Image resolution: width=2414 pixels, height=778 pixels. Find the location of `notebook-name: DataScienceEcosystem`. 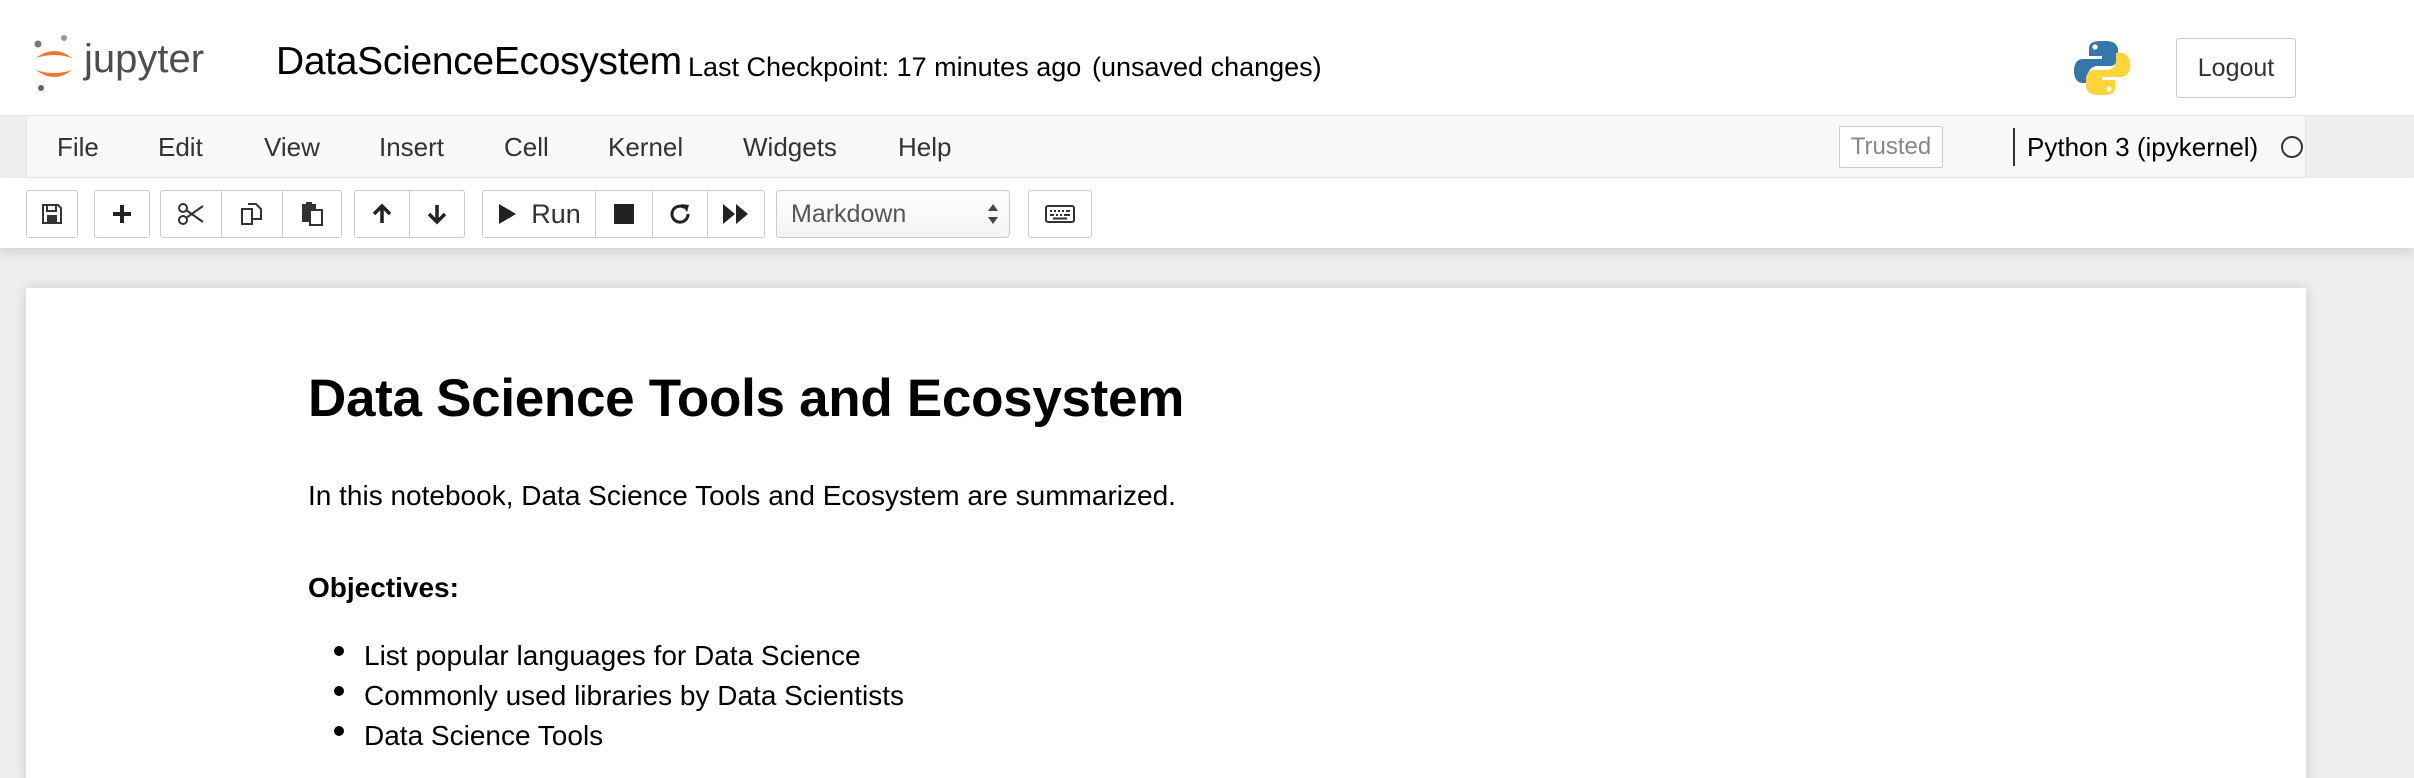

notebook-name: DataScienceEcosystem is located at coordinates (479, 62).